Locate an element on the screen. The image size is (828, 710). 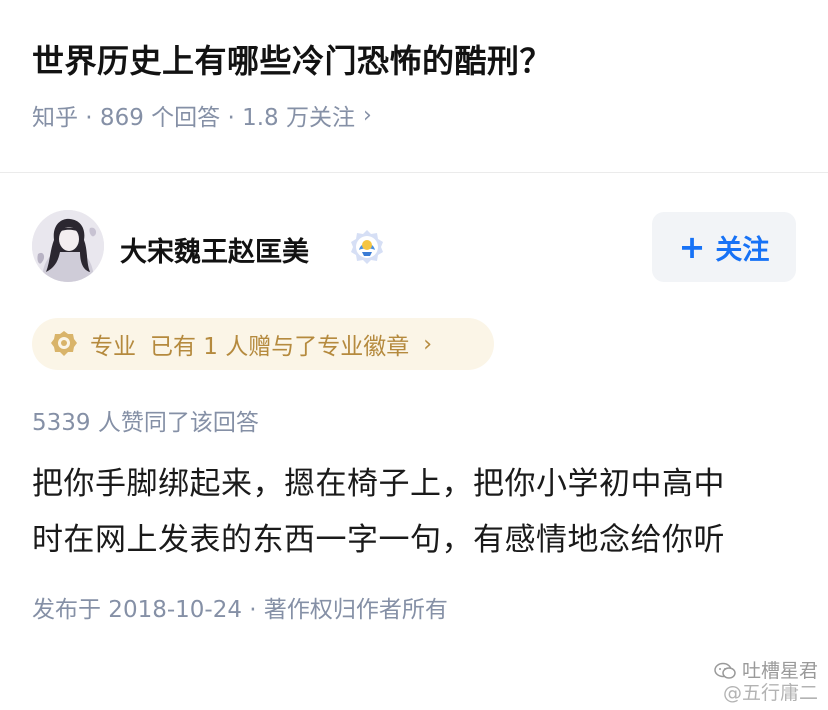
pro-badge-pill: 专业 已有 1 人赠与了专业徽章 › is located at coordinates (263, 344).